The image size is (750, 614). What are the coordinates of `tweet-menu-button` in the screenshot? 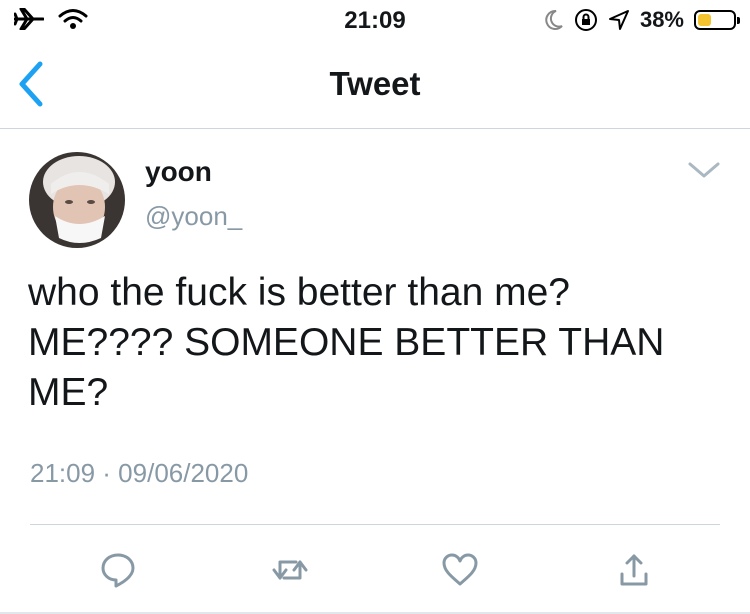 It's located at (704, 170).